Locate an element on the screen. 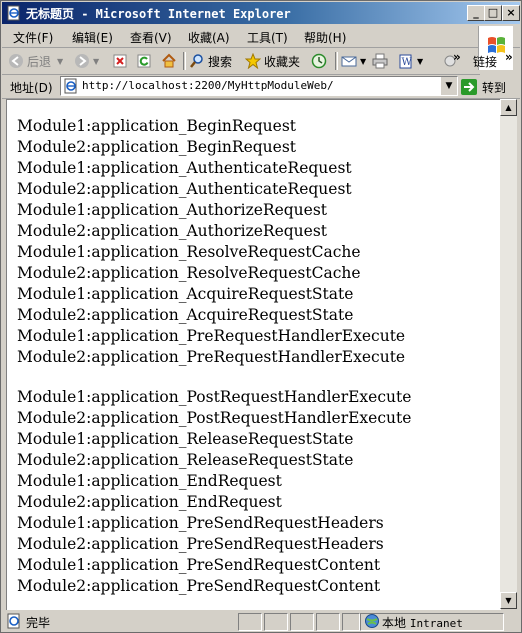 The height and width of the screenshot is (633, 522). log-line: Module1:application_AuthorizeRequest is located at coordinates (172, 210).